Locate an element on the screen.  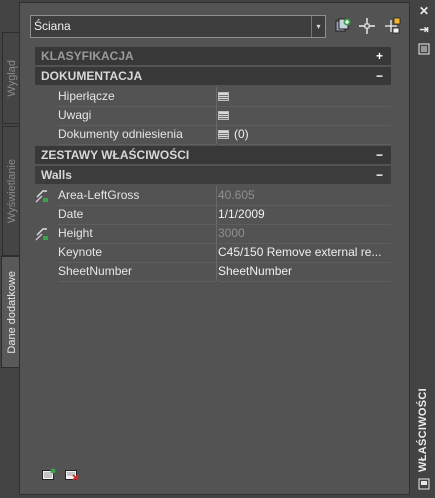
category-label: ZESTAWY WŁAŚCIWOŚCI is located at coordinates (115, 155).